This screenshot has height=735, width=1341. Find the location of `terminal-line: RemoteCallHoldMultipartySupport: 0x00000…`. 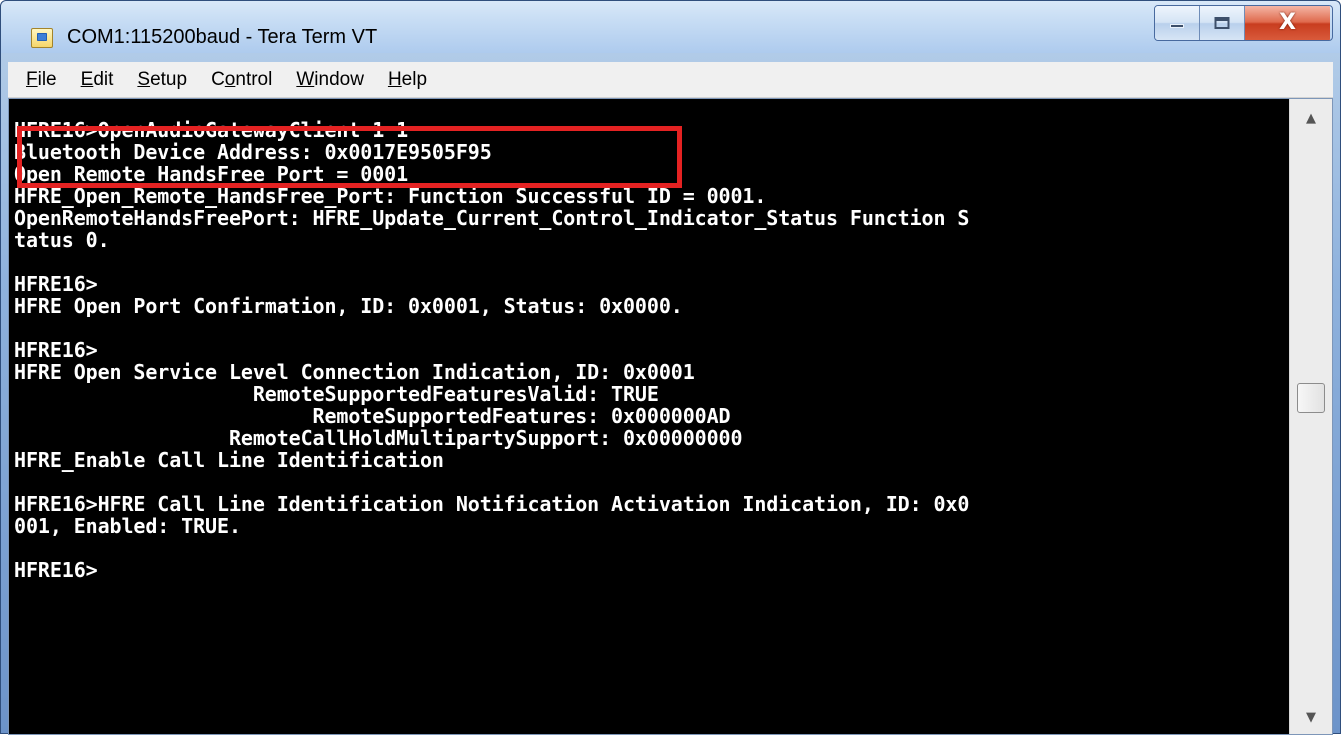

terminal-line: RemoteCallHoldMultipartySupport: 0x00000… is located at coordinates (378, 438).